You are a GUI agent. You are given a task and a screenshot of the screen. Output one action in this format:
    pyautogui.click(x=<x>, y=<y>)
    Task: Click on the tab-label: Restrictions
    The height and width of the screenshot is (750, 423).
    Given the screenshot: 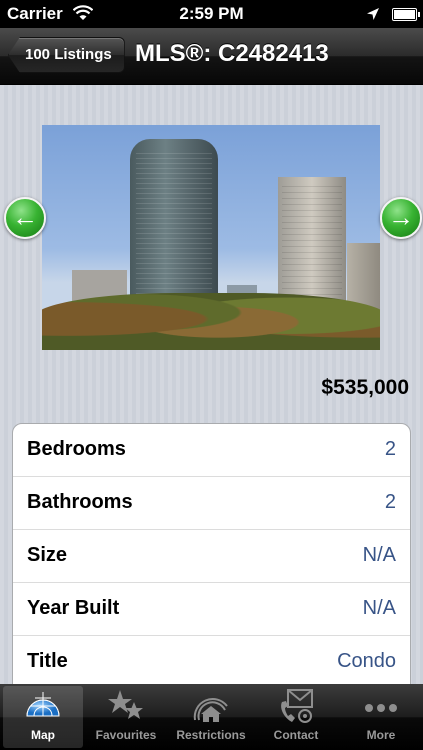 What is the action you would take?
    pyautogui.click(x=211, y=735)
    